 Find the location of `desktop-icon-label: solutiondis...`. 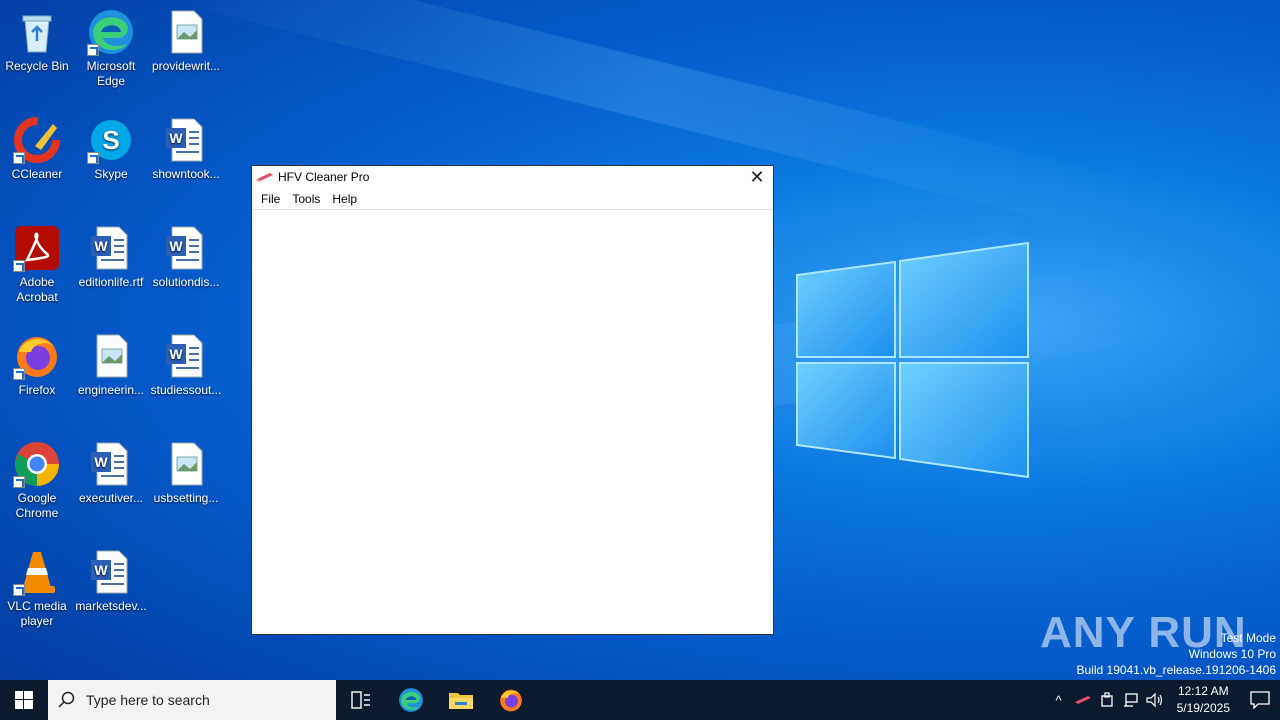

desktop-icon-label: solutiondis... is located at coordinates (186, 282).